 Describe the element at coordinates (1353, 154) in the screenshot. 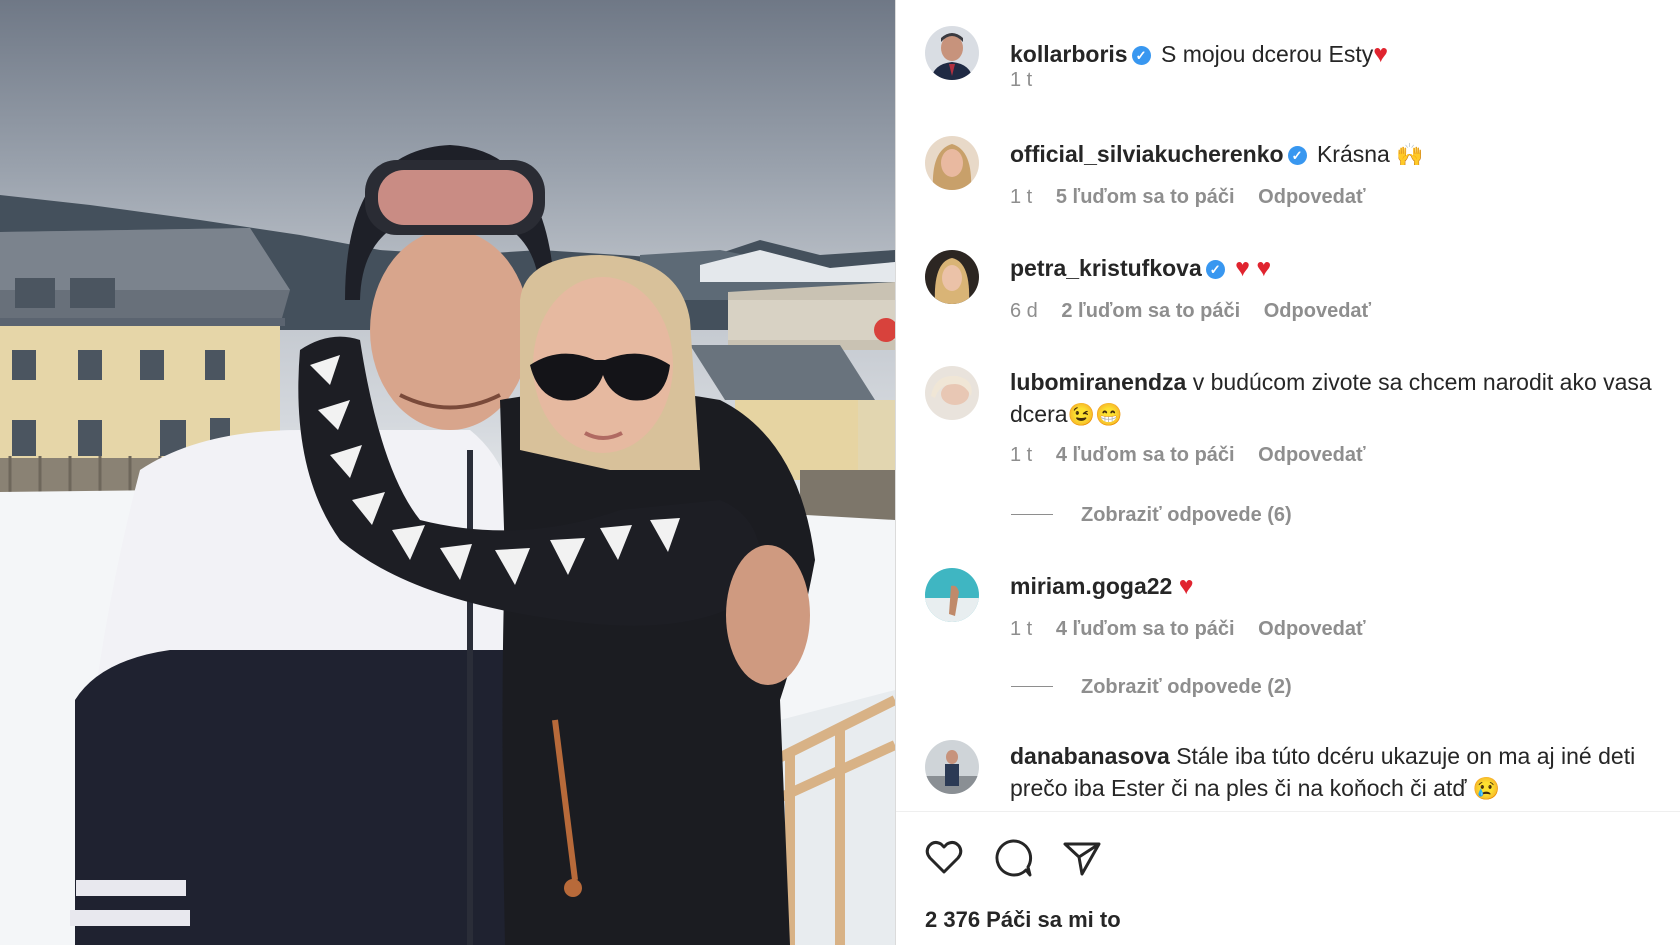

I see `comment-body: Krásna` at that location.